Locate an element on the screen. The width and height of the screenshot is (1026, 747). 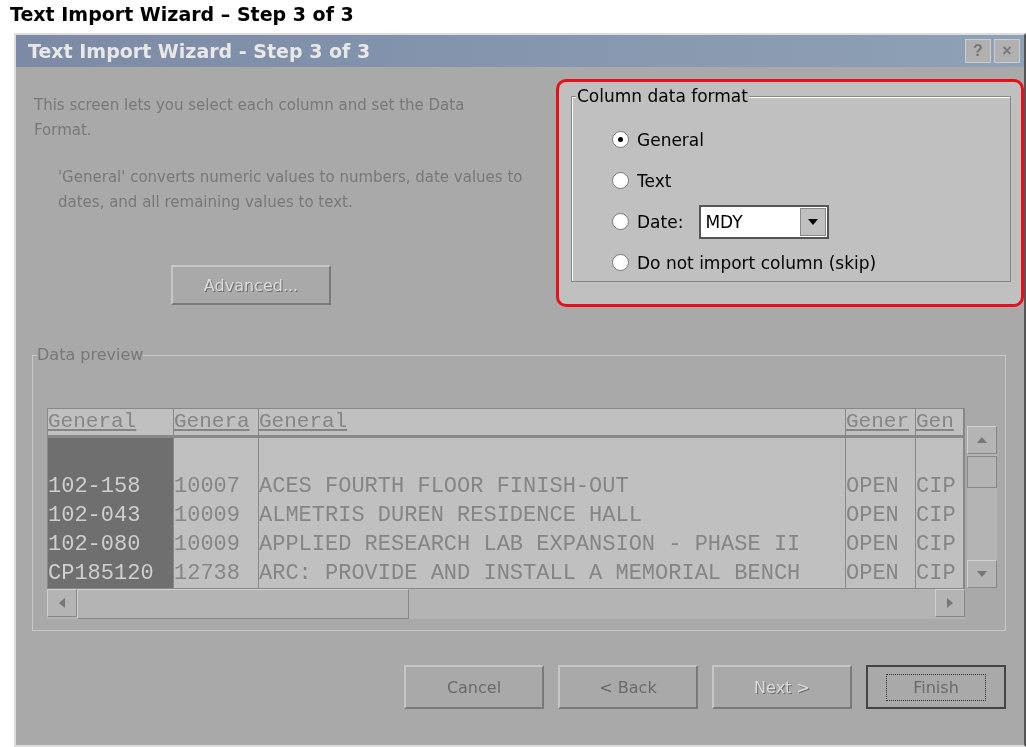
table-cell-text: ACES FOURTH FLOOR FINISH-OUT is located at coordinates (444, 487).